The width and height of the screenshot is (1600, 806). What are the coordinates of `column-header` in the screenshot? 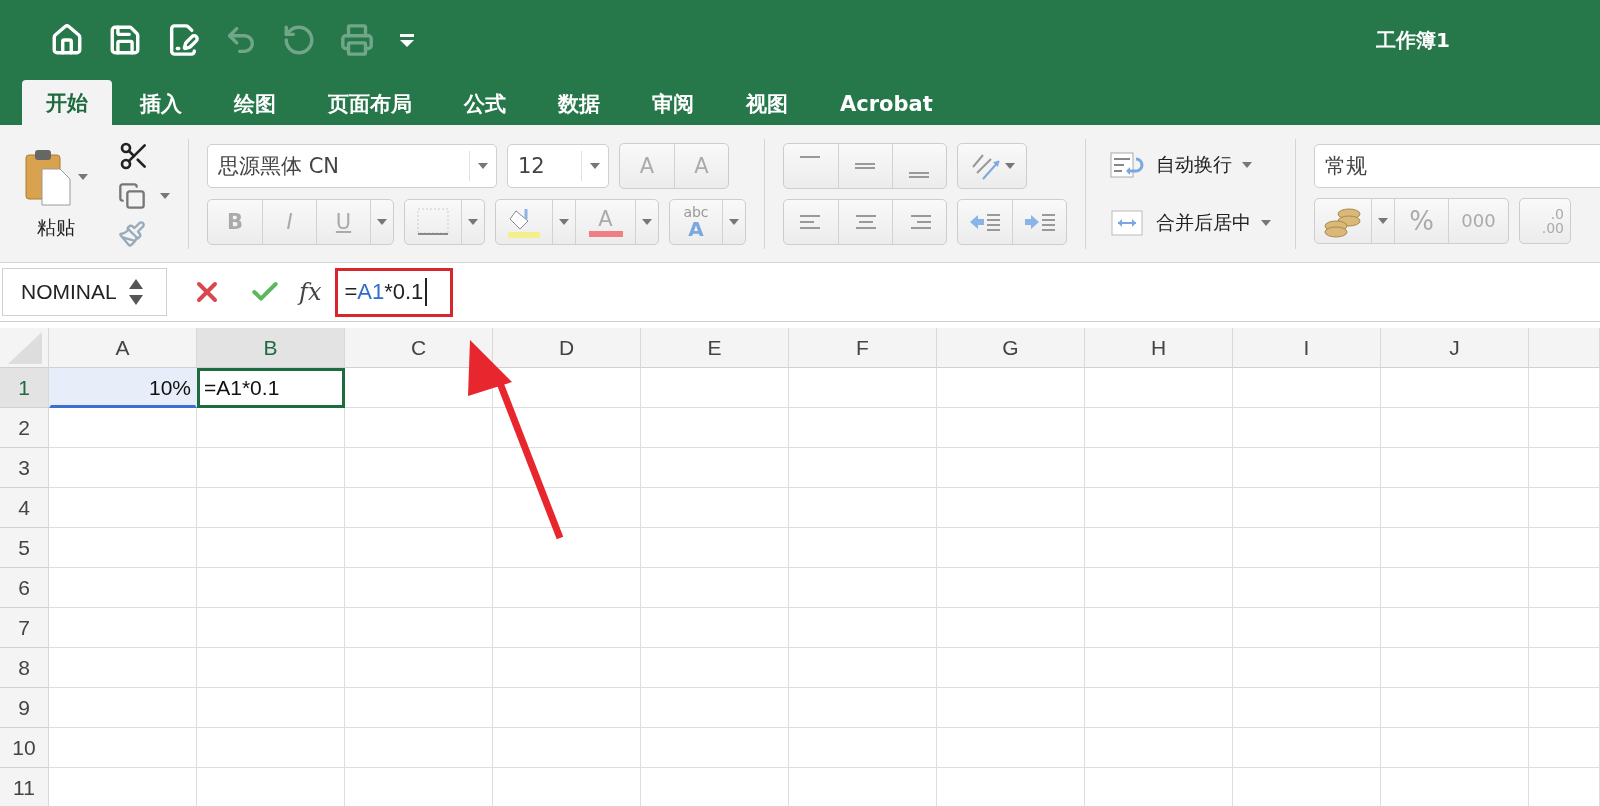 It's located at (1564, 348).